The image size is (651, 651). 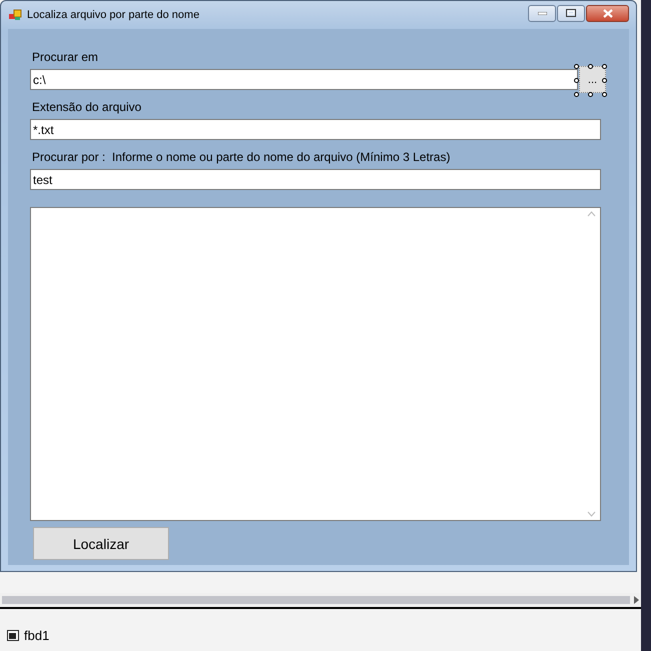 What do you see at coordinates (65, 57) in the screenshot?
I see `field-label: Procurar em` at bounding box center [65, 57].